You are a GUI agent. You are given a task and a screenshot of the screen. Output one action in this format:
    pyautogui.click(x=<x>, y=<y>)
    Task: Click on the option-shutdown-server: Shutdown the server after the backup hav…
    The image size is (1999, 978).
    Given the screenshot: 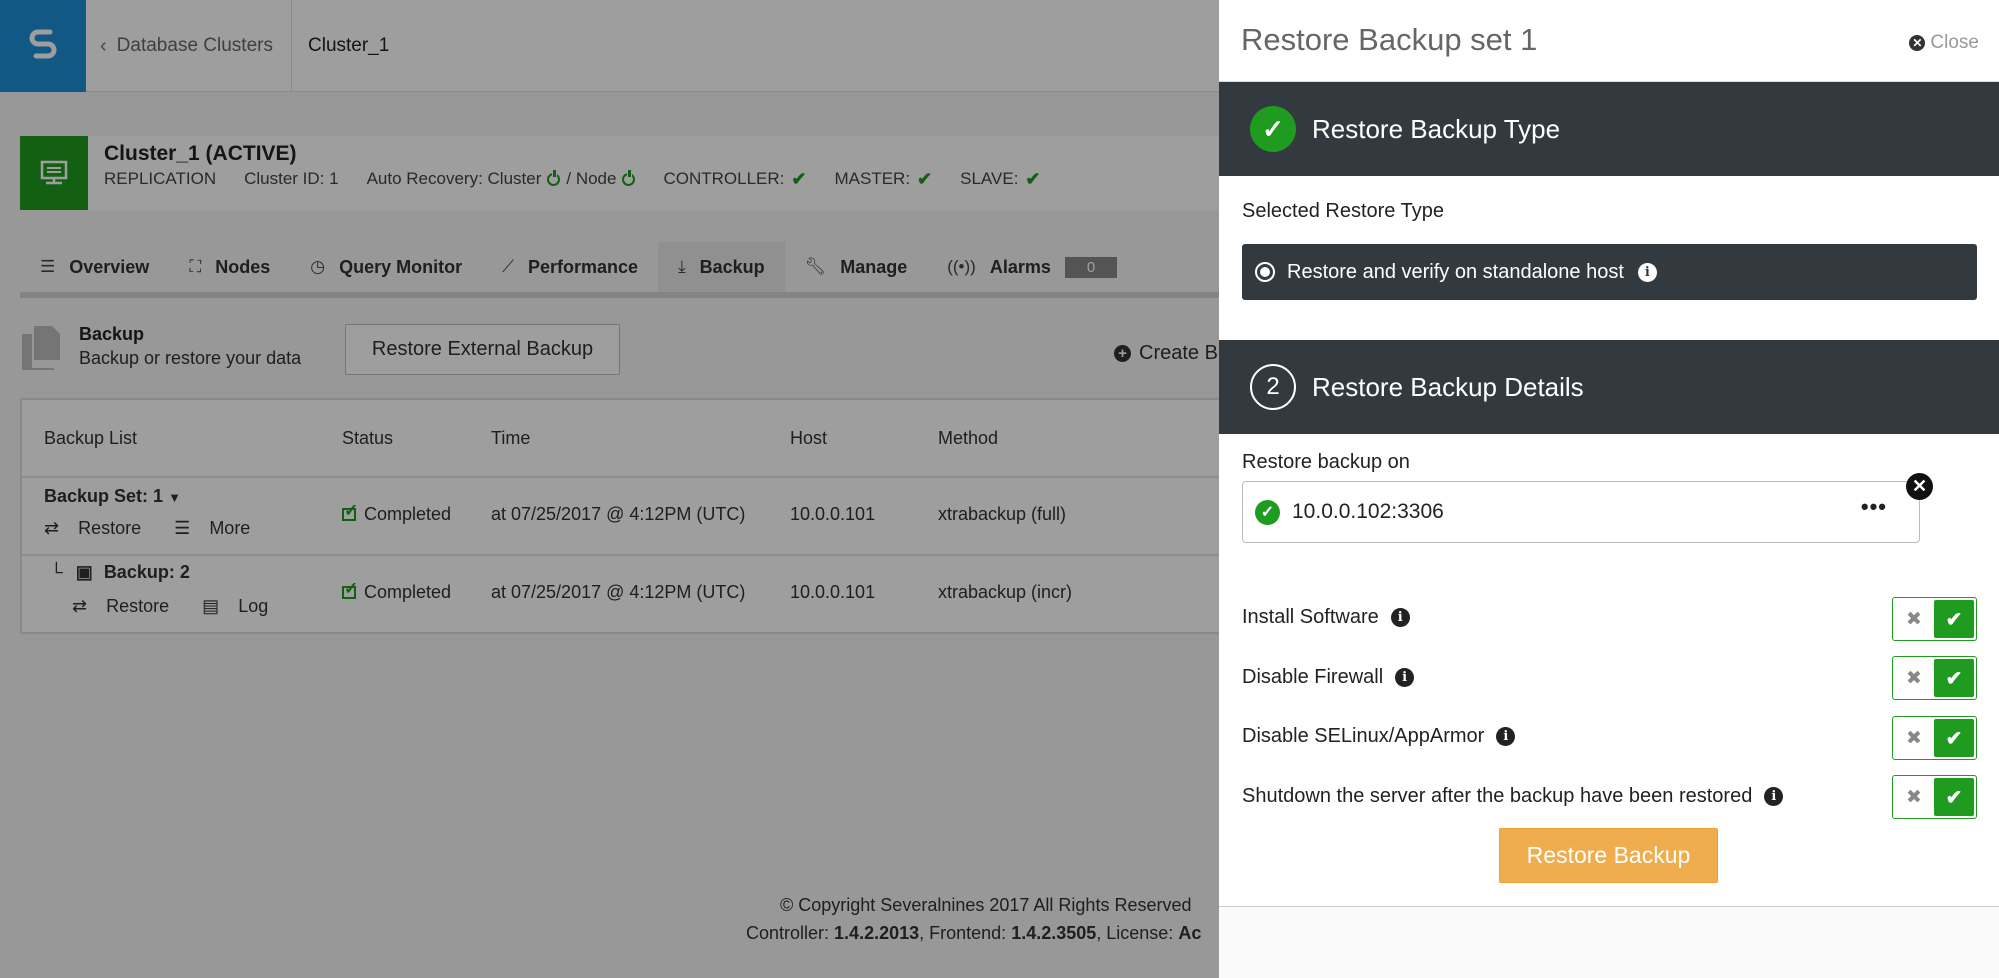 What is the action you would take?
    pyautogui.click(x=1513, y=796)
    